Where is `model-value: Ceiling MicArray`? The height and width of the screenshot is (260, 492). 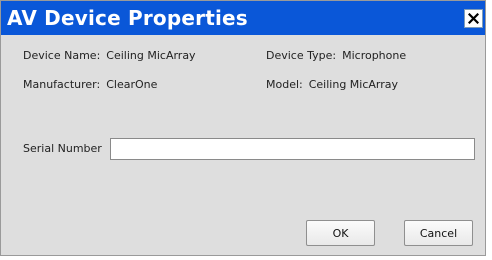
model-value: Ceiling MicArray is located at coordinates (353, 84).